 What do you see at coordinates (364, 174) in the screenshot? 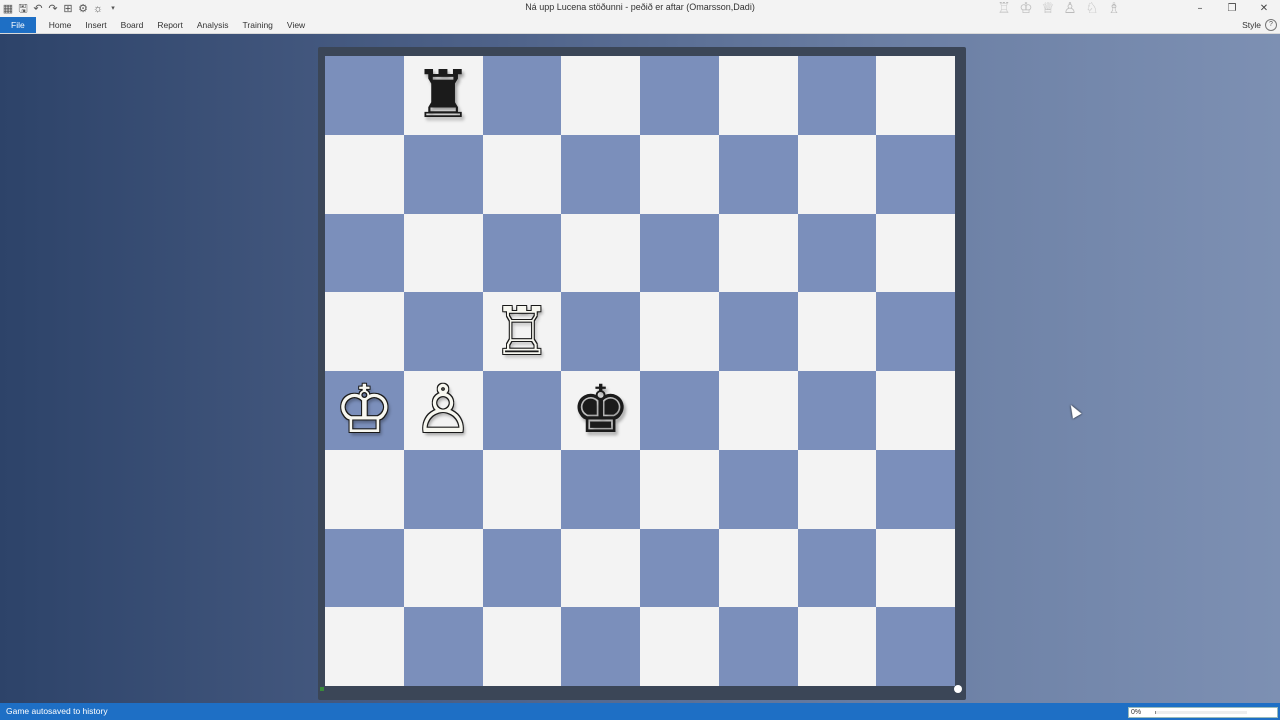
I see `square-a7` at bounding box center [364, 174].